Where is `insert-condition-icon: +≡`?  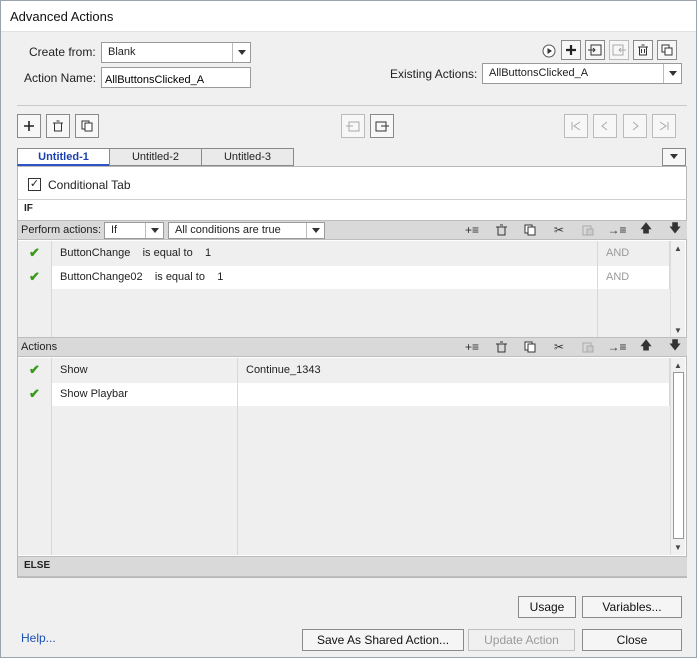 insert-condition-icon: +≡ is located at coordinates (472, 229).